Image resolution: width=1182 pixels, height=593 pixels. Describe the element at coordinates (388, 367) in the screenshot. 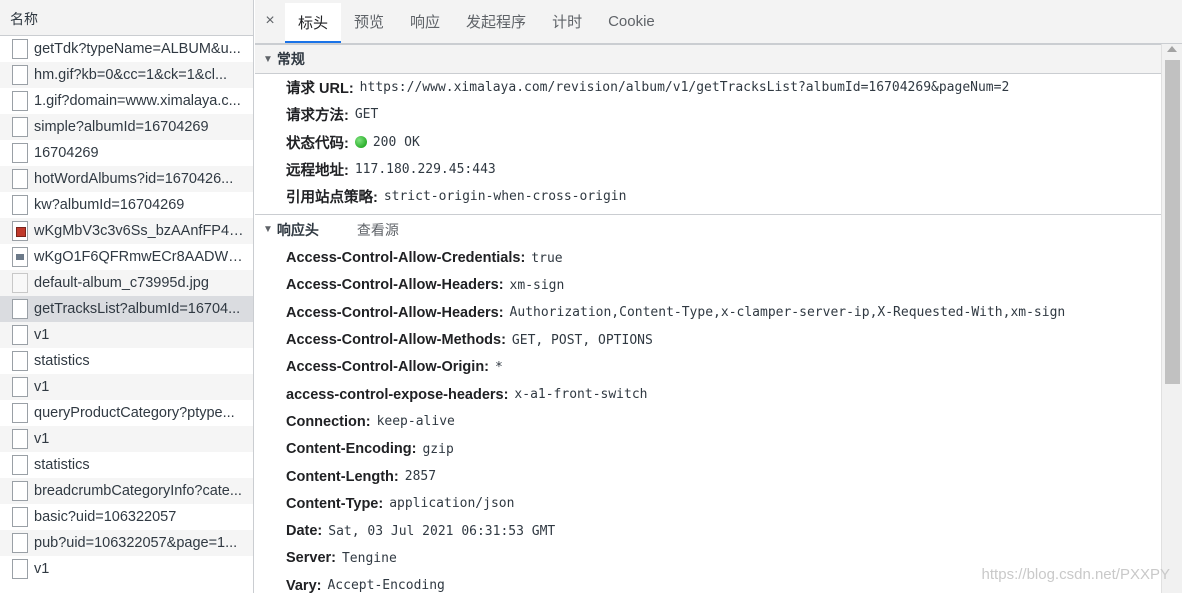

I see `header-key: Access-Control-Allow-Origin:` at that location.